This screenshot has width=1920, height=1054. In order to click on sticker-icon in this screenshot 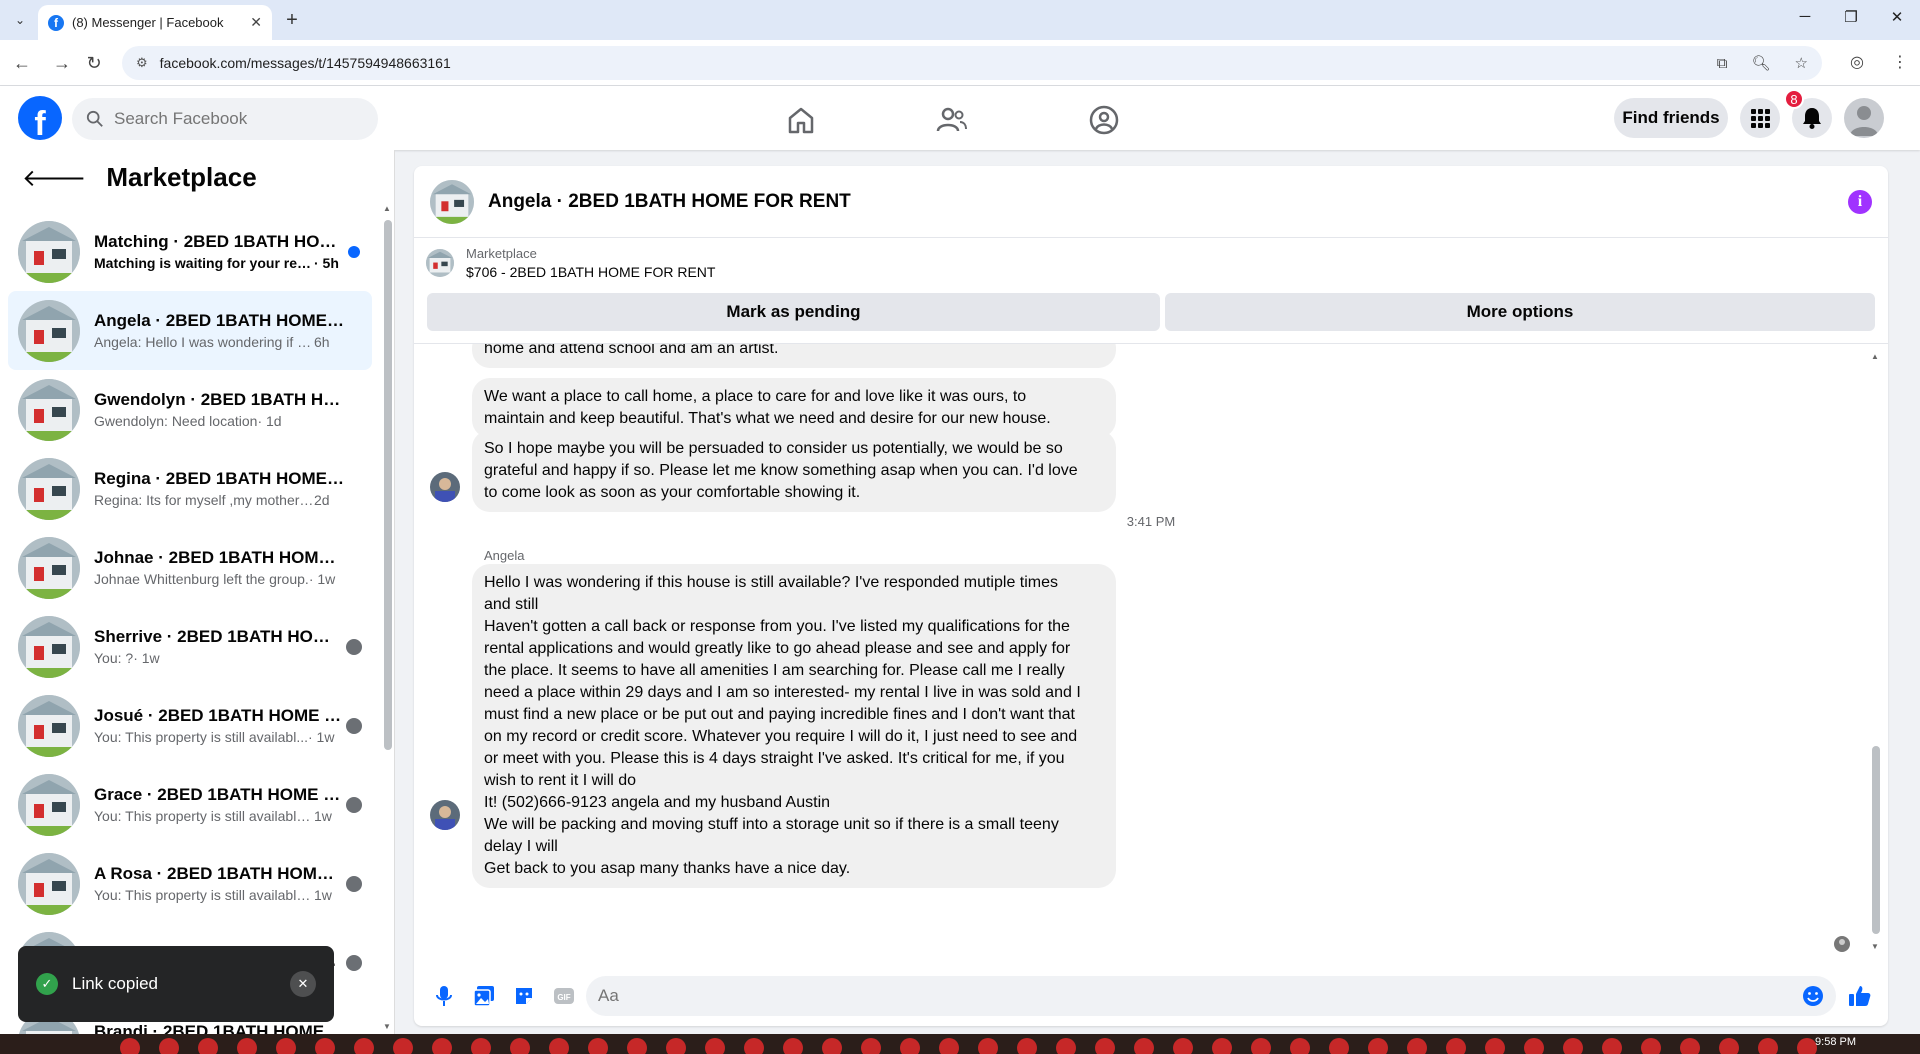, I will do `click(524, 996)`.